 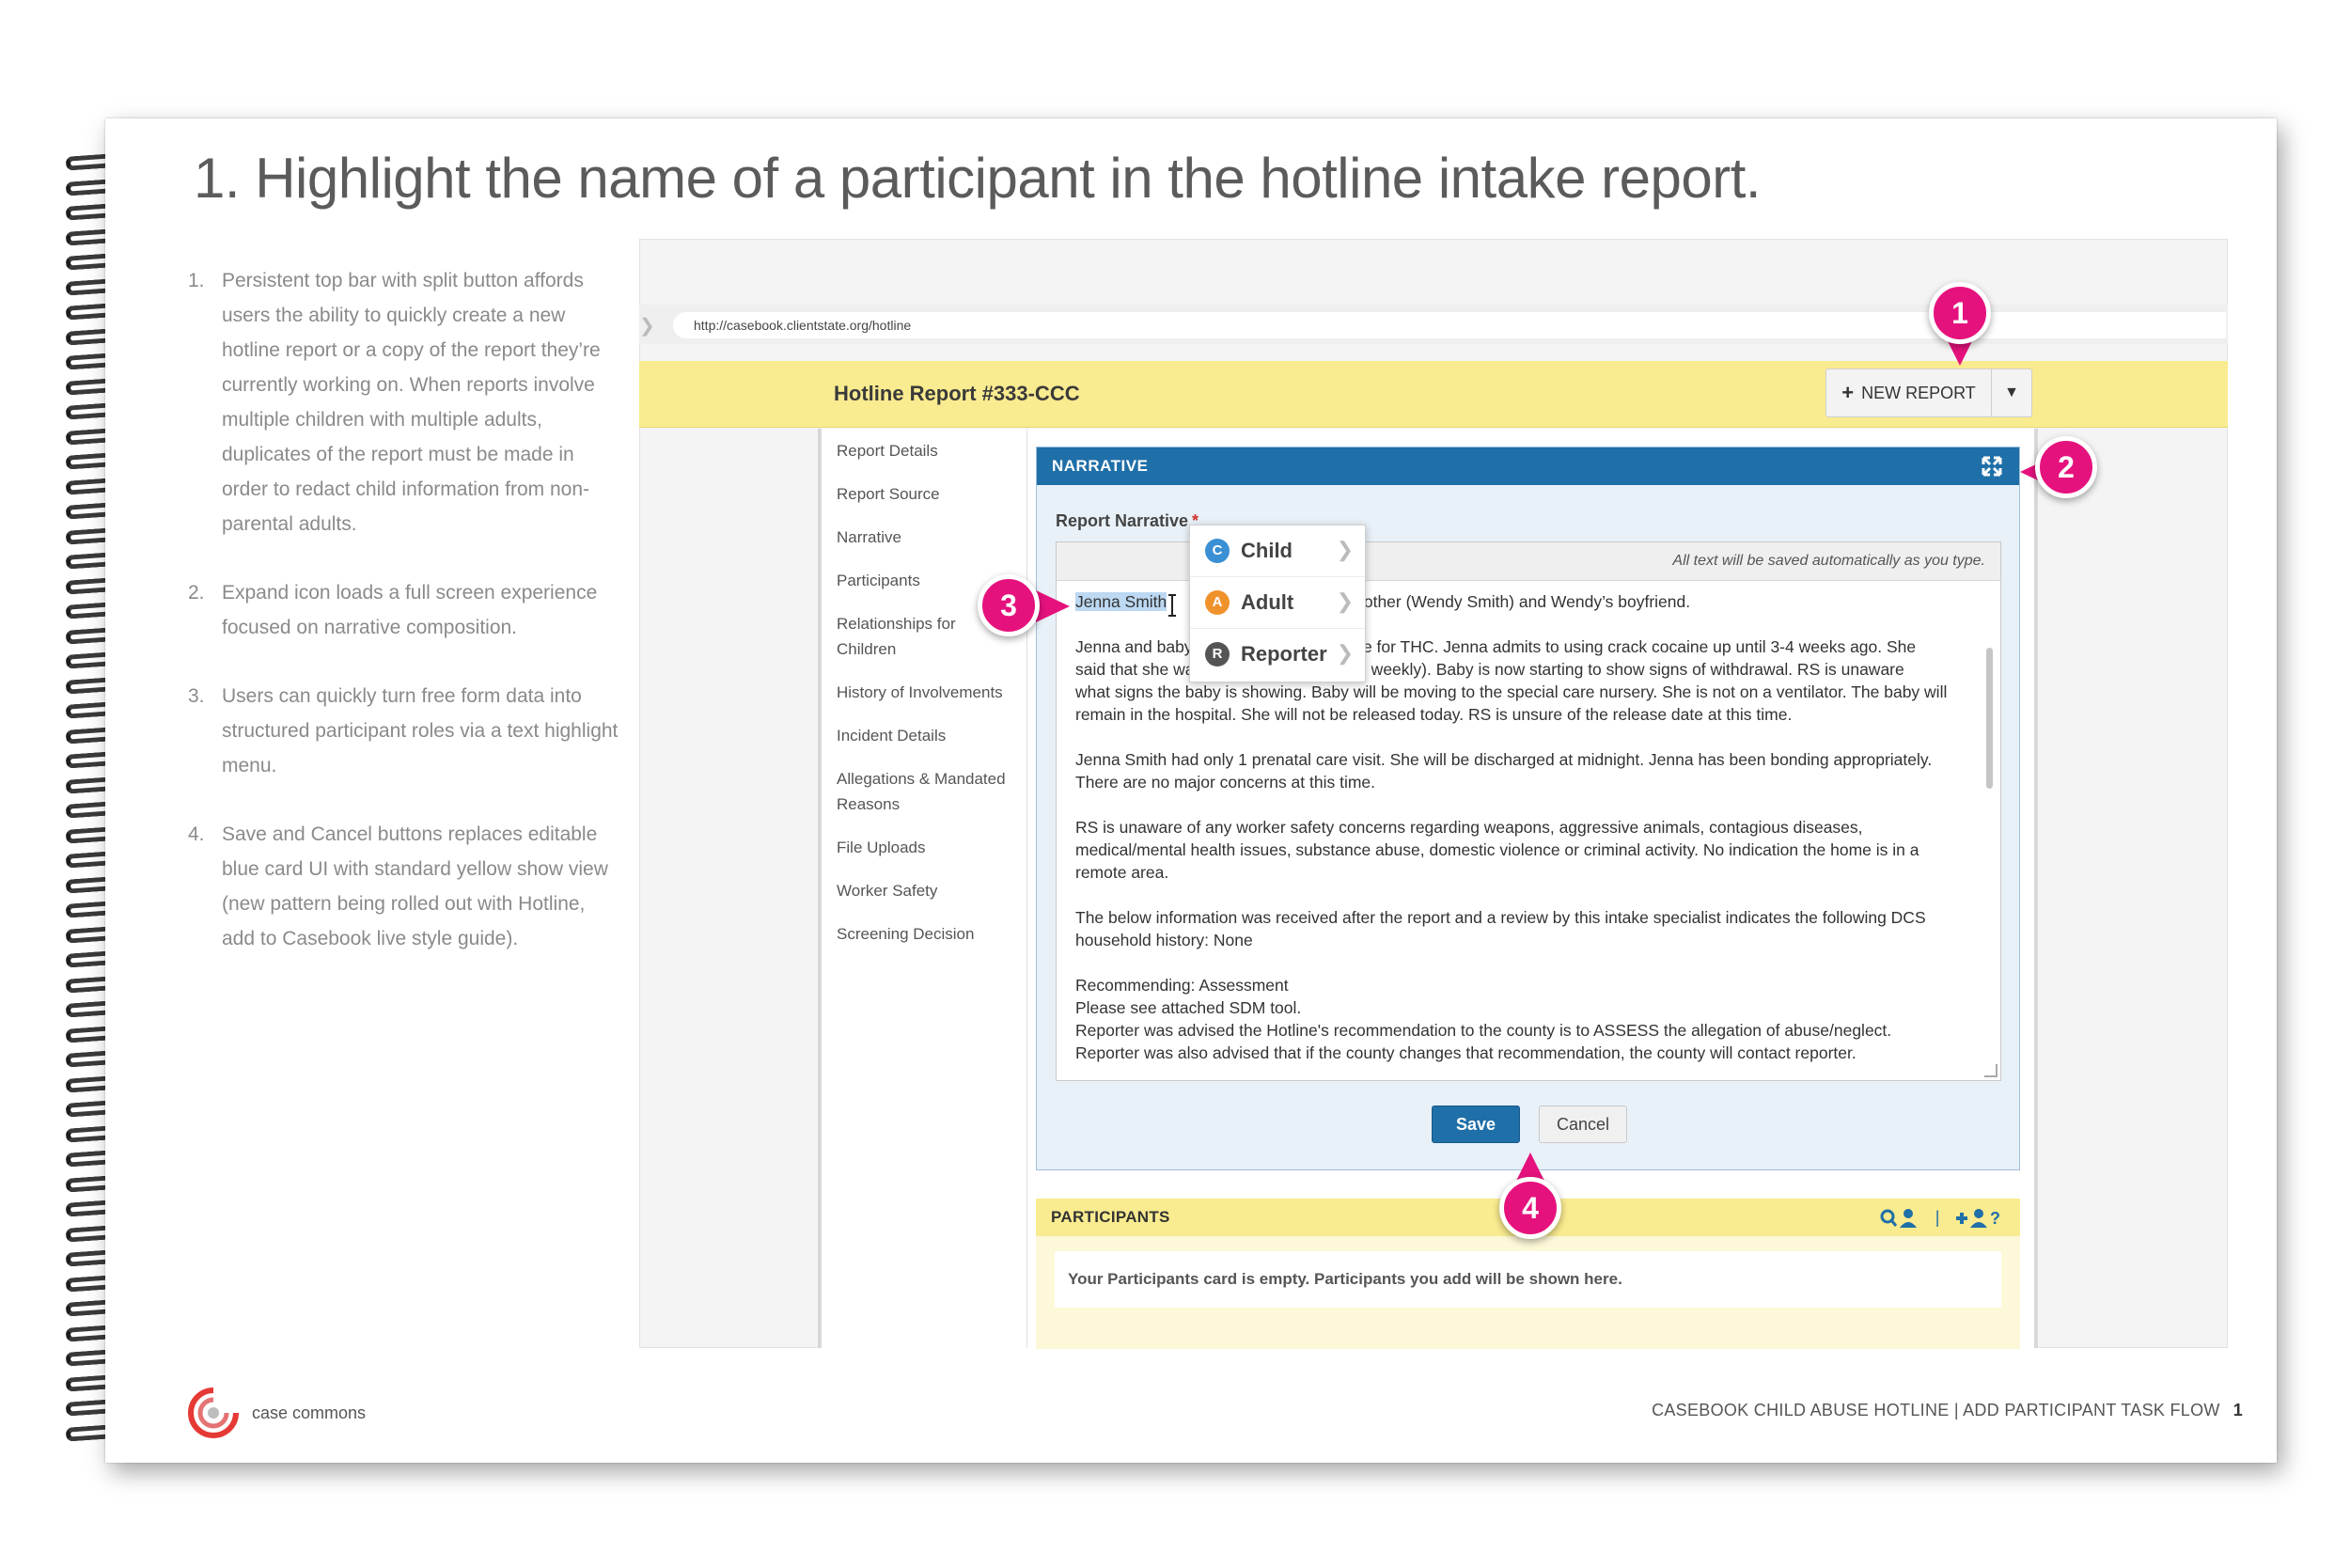 I want to click on highlighted-name: Jenna Smith, so click(x=1121, y=601).